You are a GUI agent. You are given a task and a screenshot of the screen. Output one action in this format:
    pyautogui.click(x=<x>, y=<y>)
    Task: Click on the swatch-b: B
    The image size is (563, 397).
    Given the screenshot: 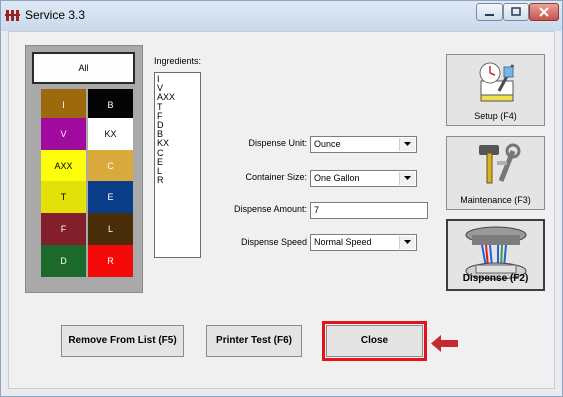 What is the action you would take?
    pyautogui.click(x=110, y=105)
    